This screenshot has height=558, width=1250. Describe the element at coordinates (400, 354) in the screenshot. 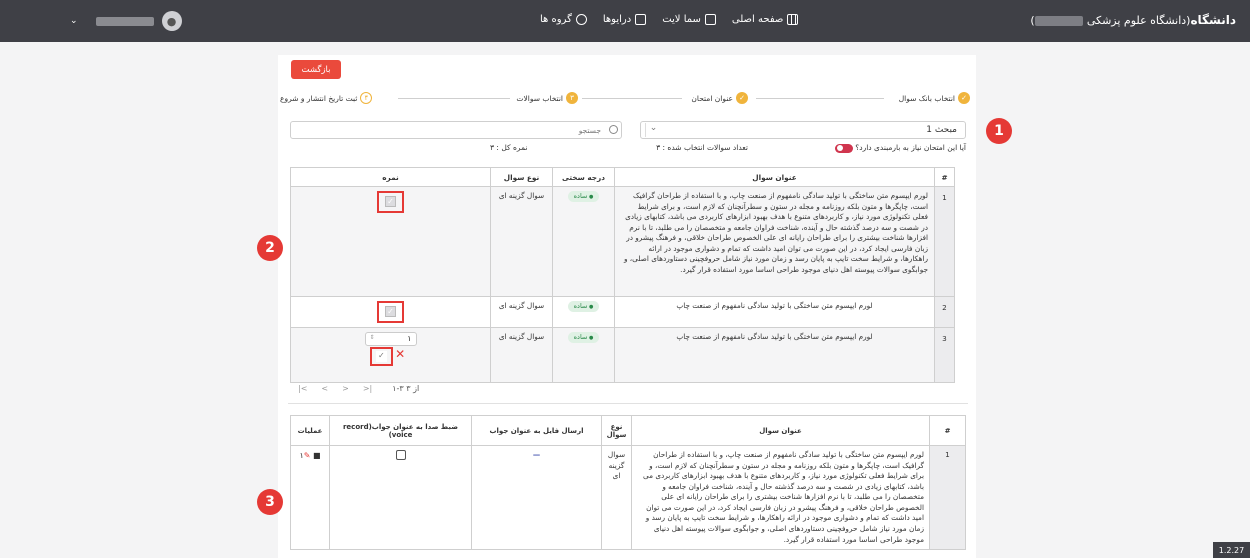

I see `cancel-icon: ✕` at that location.